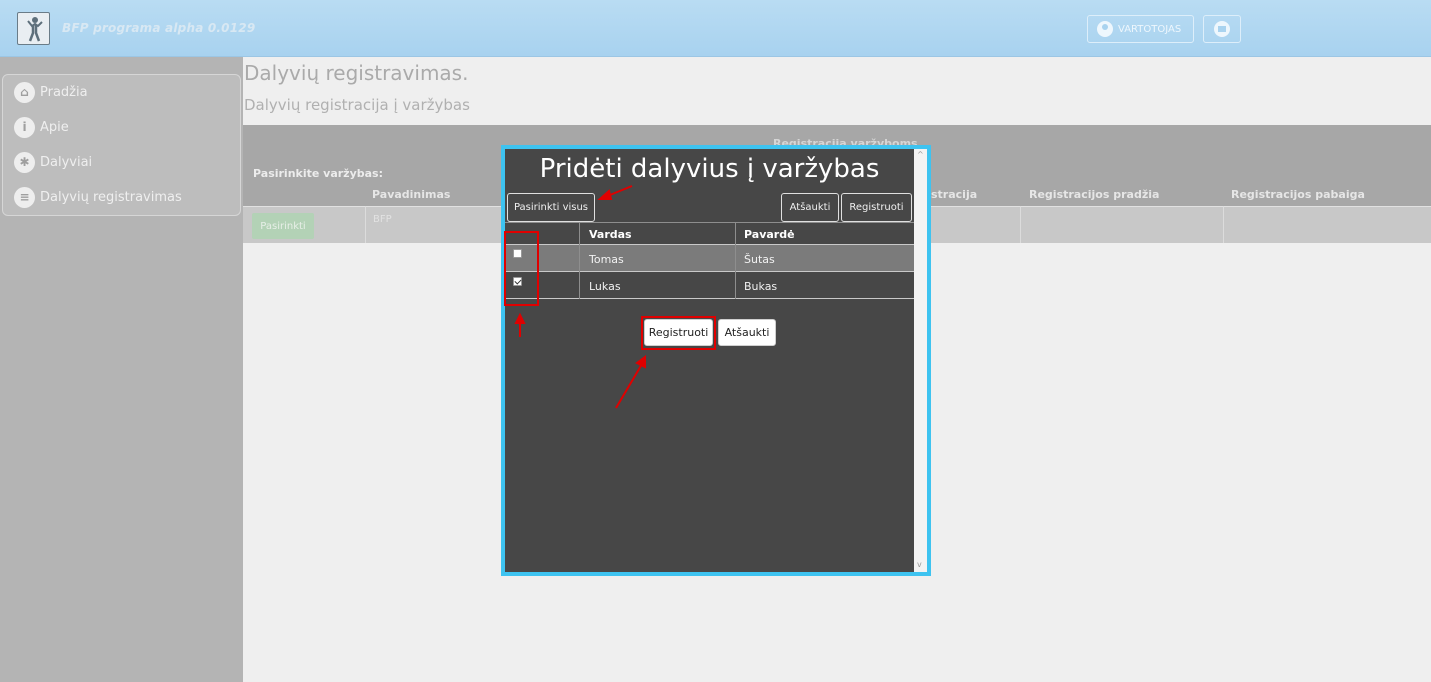 The width and height of the screenshot is (1431, 682). What do you see at coordinates (521, 268) in the screenshot?
I see `annotation-box-checkboxes` at bounding box center [521, 268].